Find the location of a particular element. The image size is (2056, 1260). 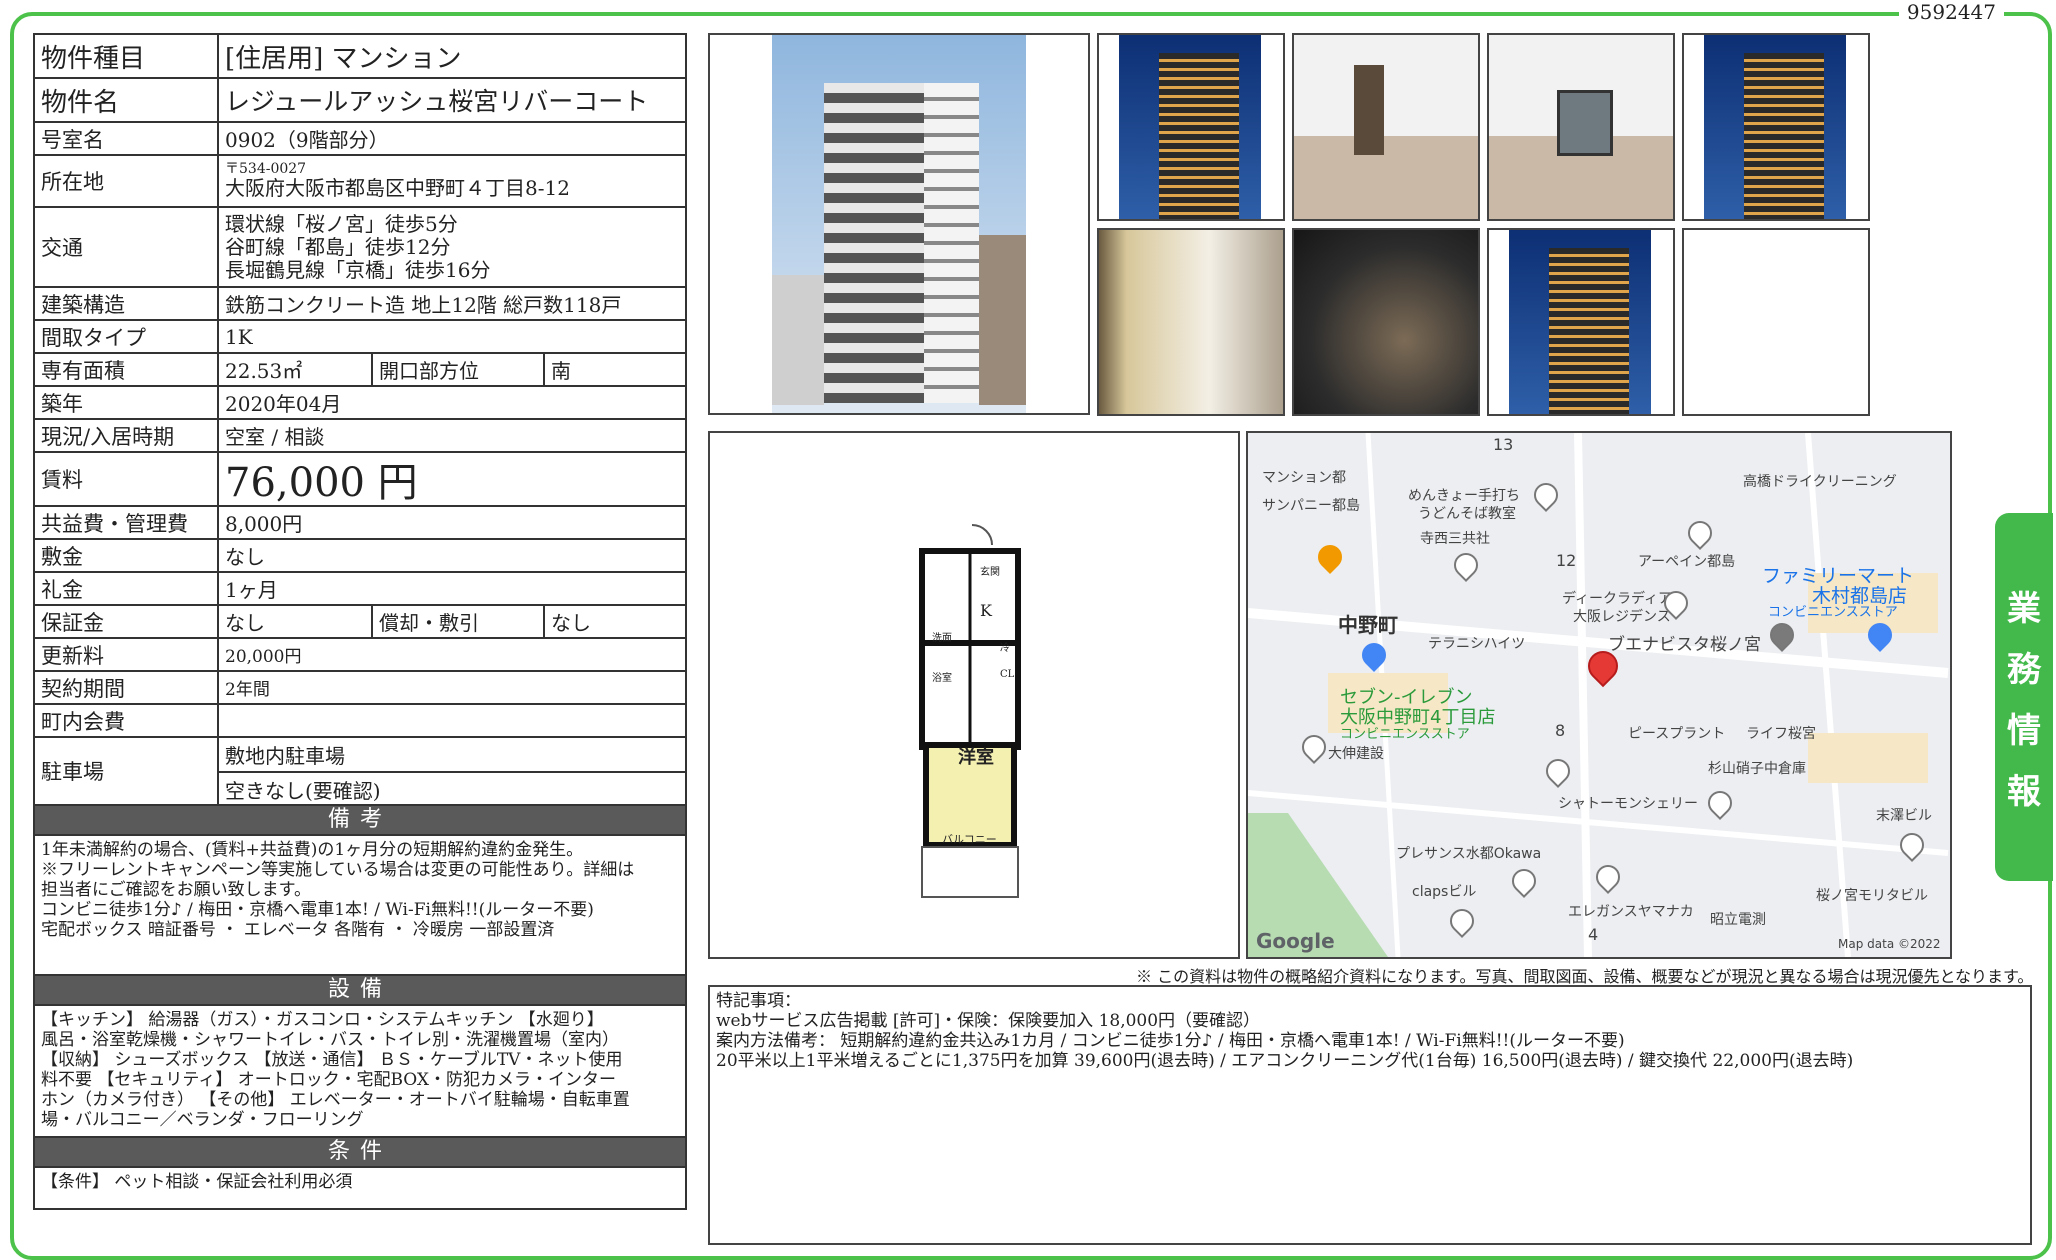

map-label: ディークラディア is located at coordinates (1617, 599).